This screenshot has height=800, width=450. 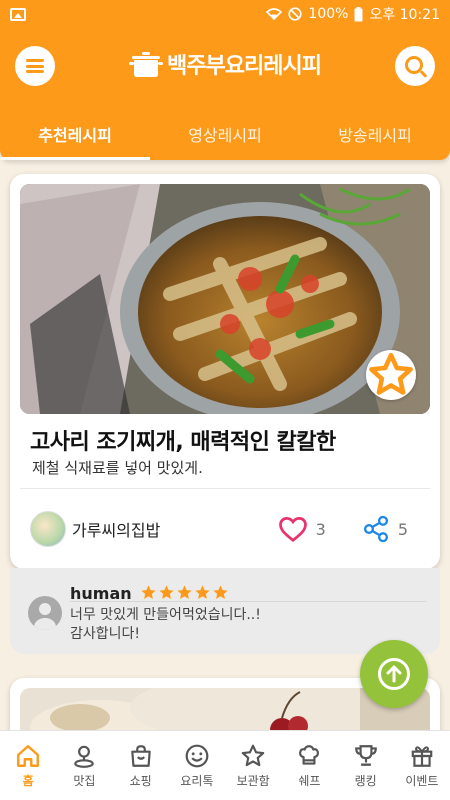 I want to click on map-pin-icon, so click(x=84, y=756).